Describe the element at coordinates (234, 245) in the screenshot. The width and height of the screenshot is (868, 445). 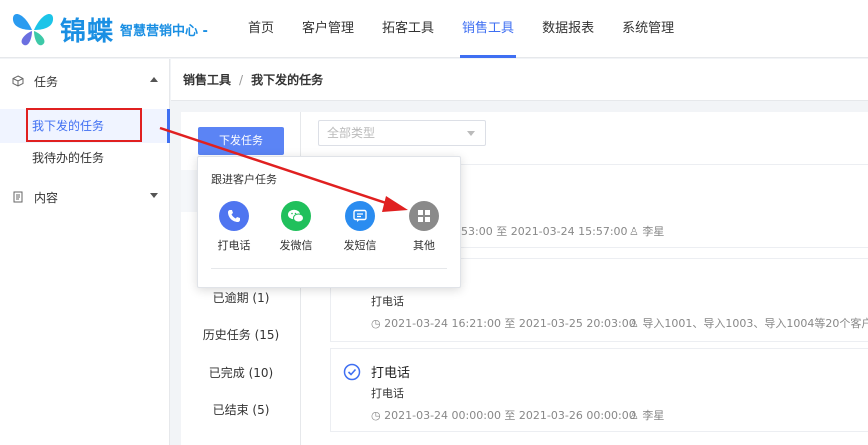
I see `option-label: 打电话` at that location.